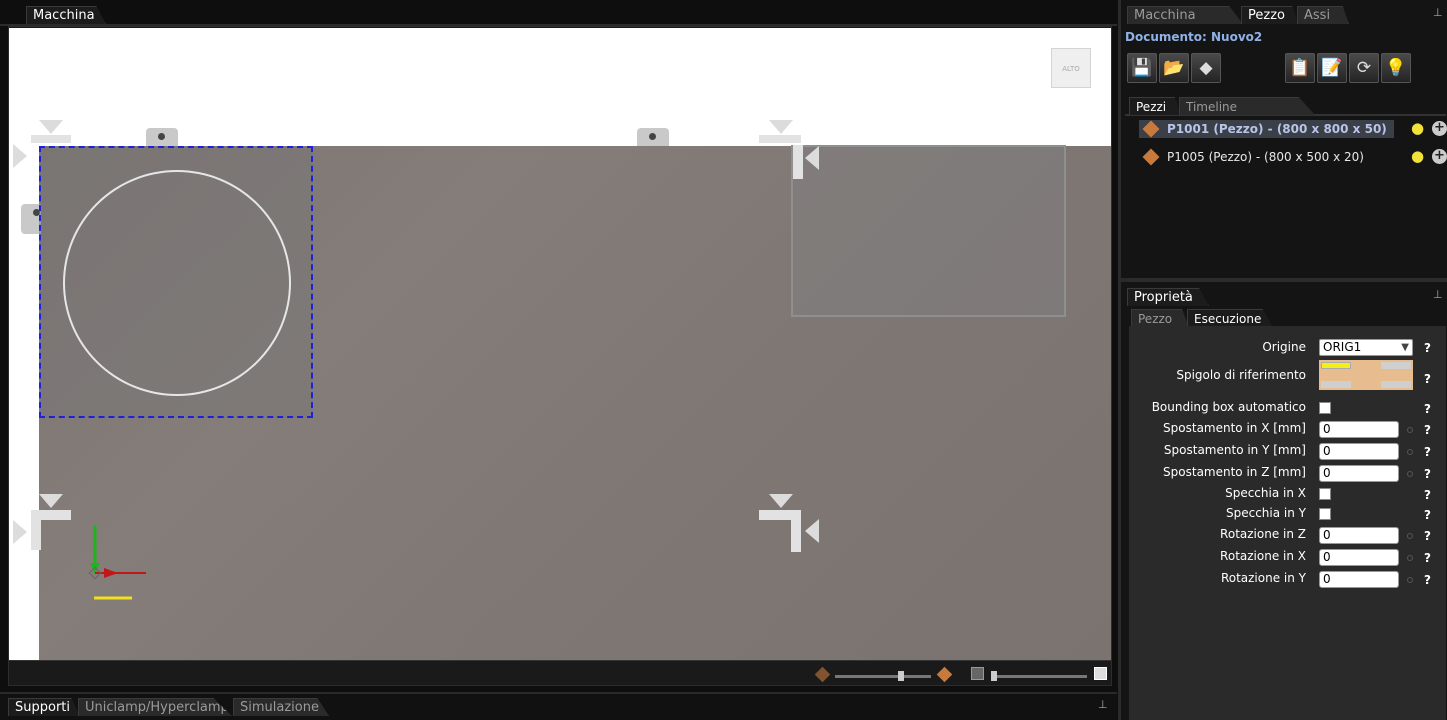  Describe the element at coordinates (1359, 451) in the screenshot. I see `sy-input: 0` at that location.